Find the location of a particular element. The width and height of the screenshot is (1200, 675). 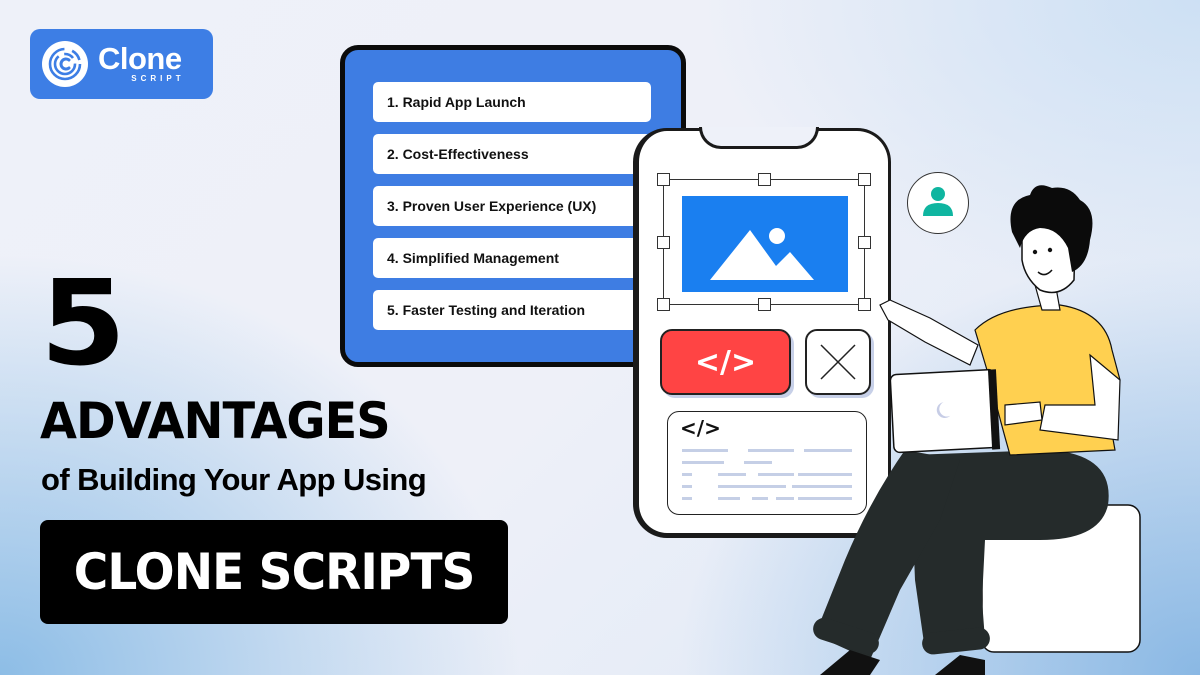

image-placeholder-icon is located at coordinates (765, 244).